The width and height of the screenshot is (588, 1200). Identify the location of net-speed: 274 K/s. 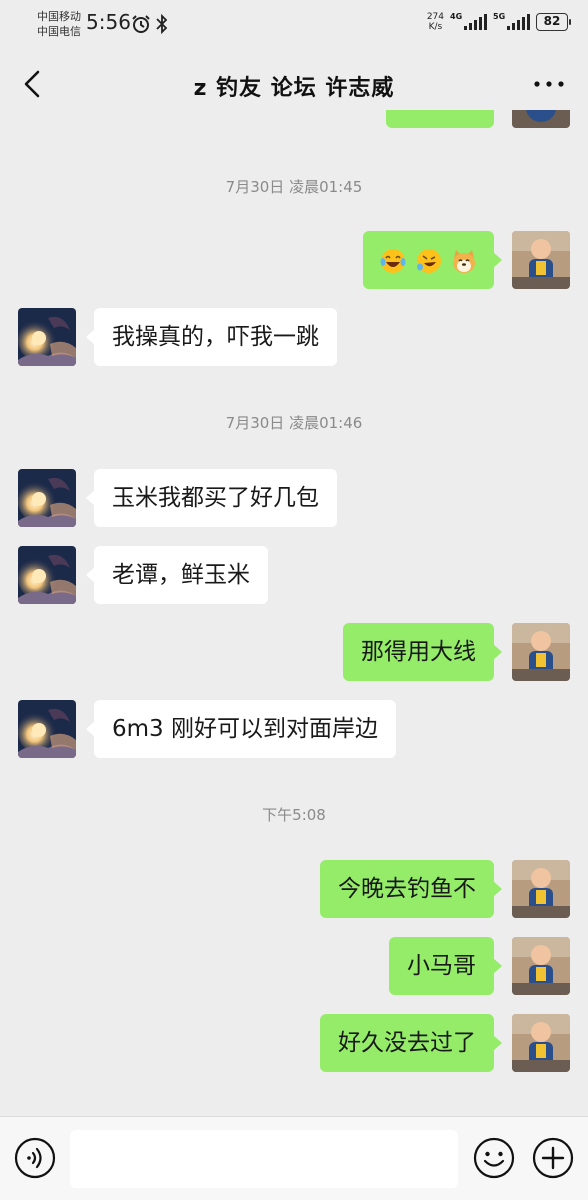
(435, 22).